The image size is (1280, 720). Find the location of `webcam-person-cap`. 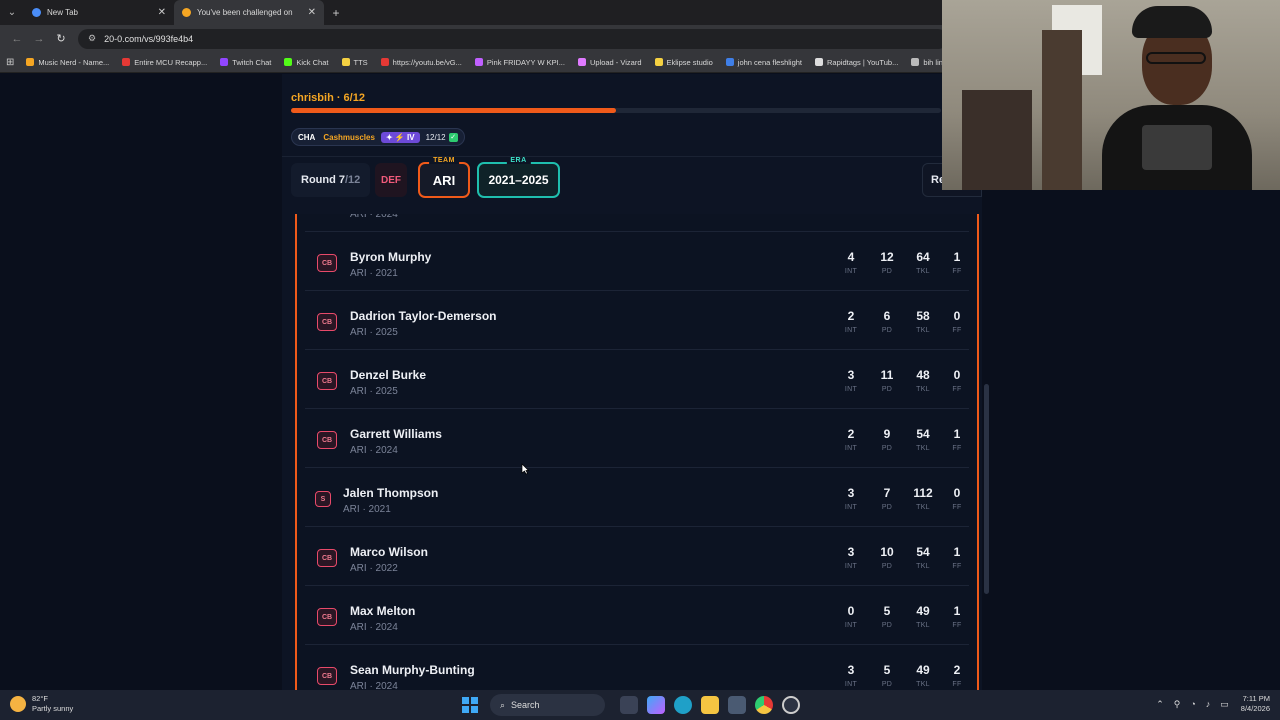

webcam-person-cap is located at coordinates (1172, 22).